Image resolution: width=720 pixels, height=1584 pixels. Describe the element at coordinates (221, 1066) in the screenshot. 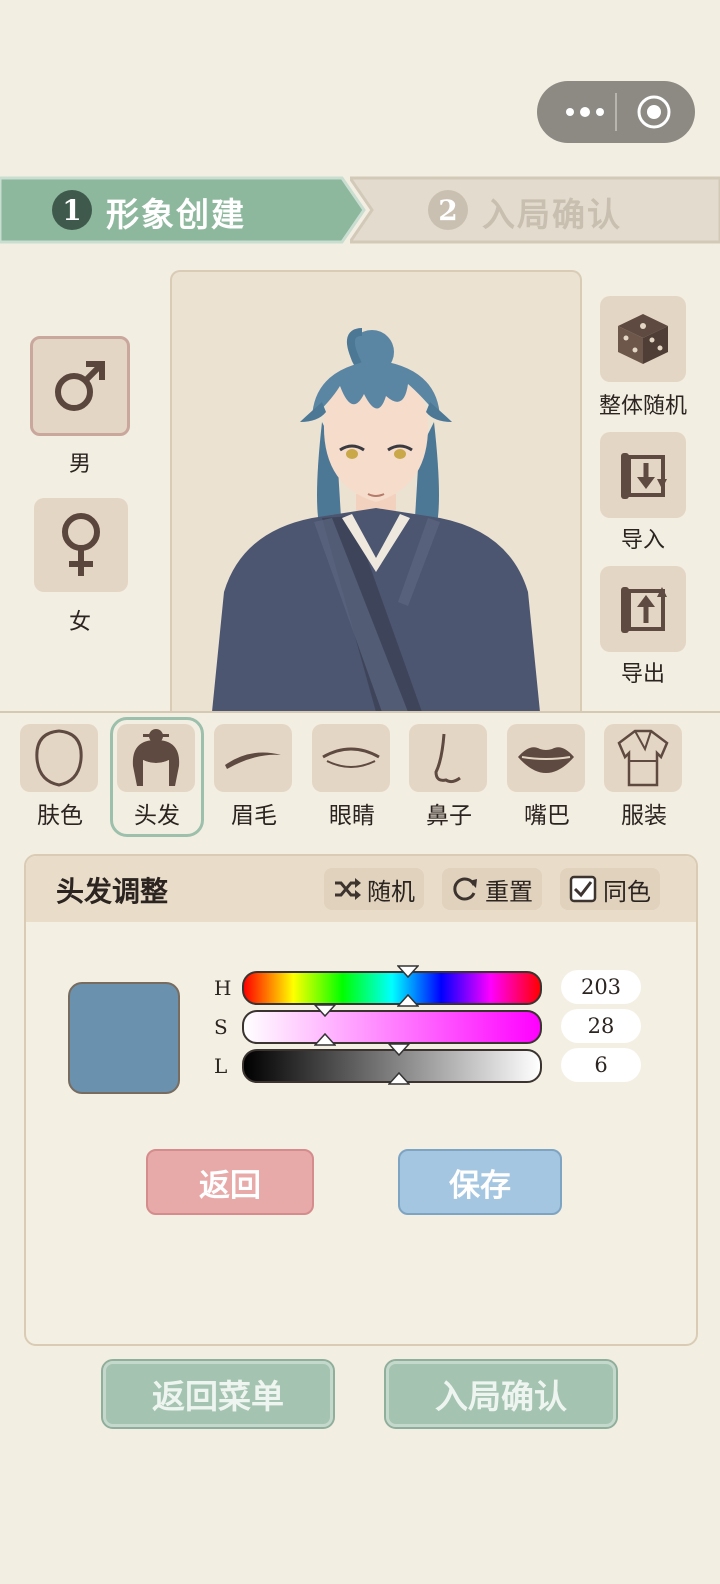

I see `l-label: L` at that location.